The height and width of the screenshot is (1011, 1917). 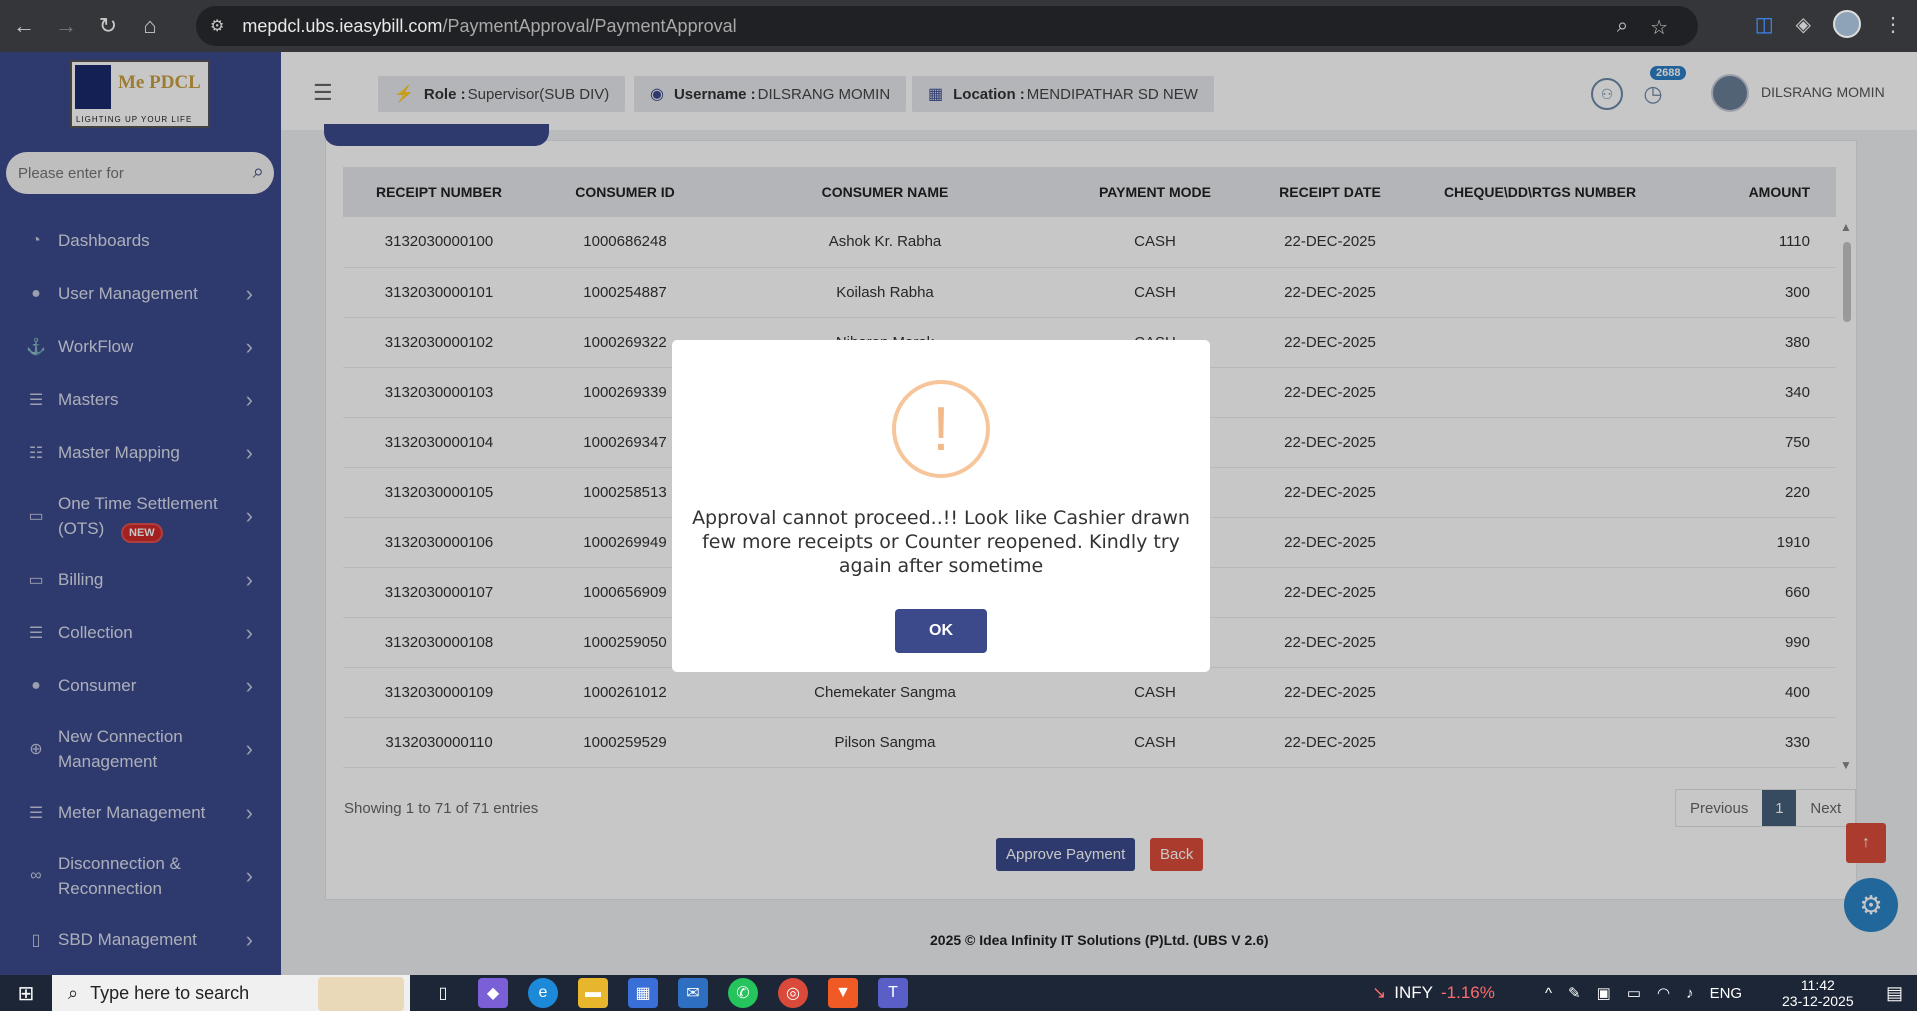 What do you see at coordinates (1690, 993) in the screenshot?
I see `volume-icon: ♪` at bounding box center [1690, 993].